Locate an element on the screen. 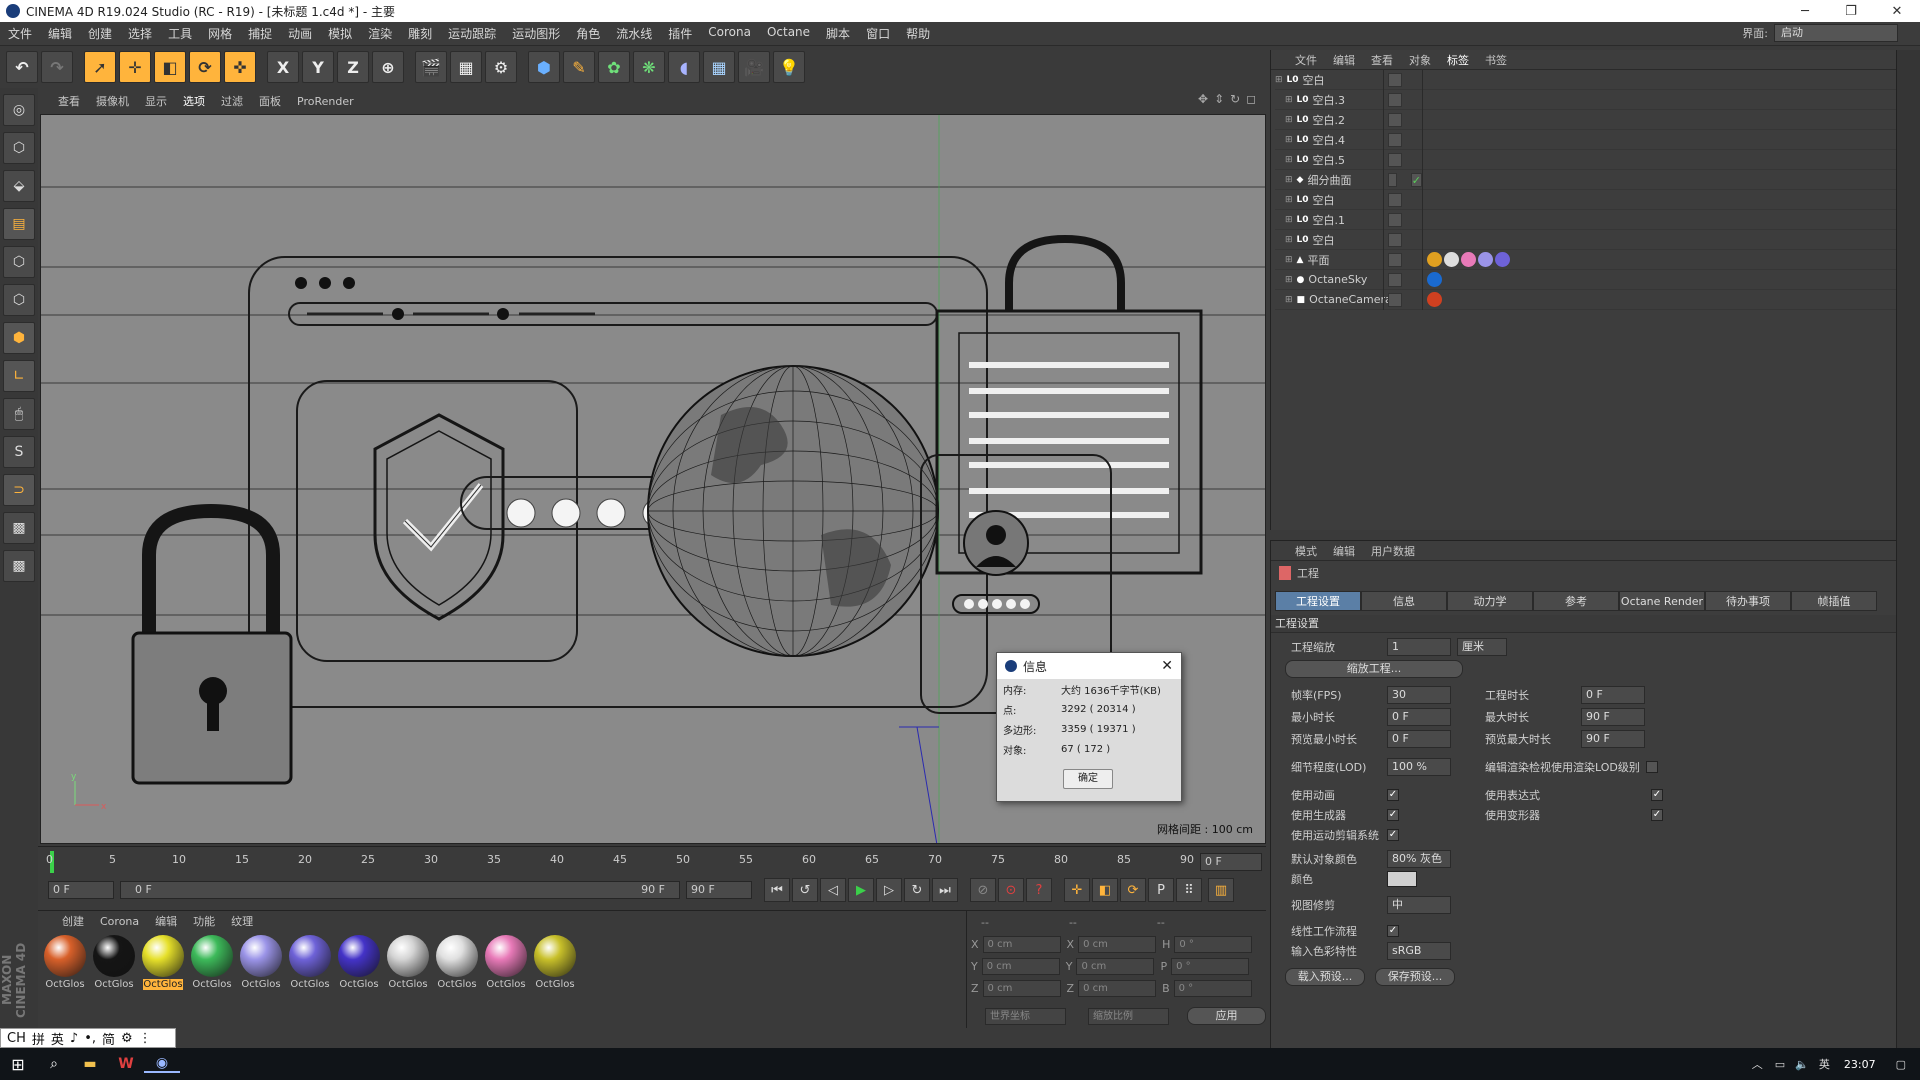 The image size is (1920, 1080). object-name: 空白.4 is located at coordinates (1329, 140).